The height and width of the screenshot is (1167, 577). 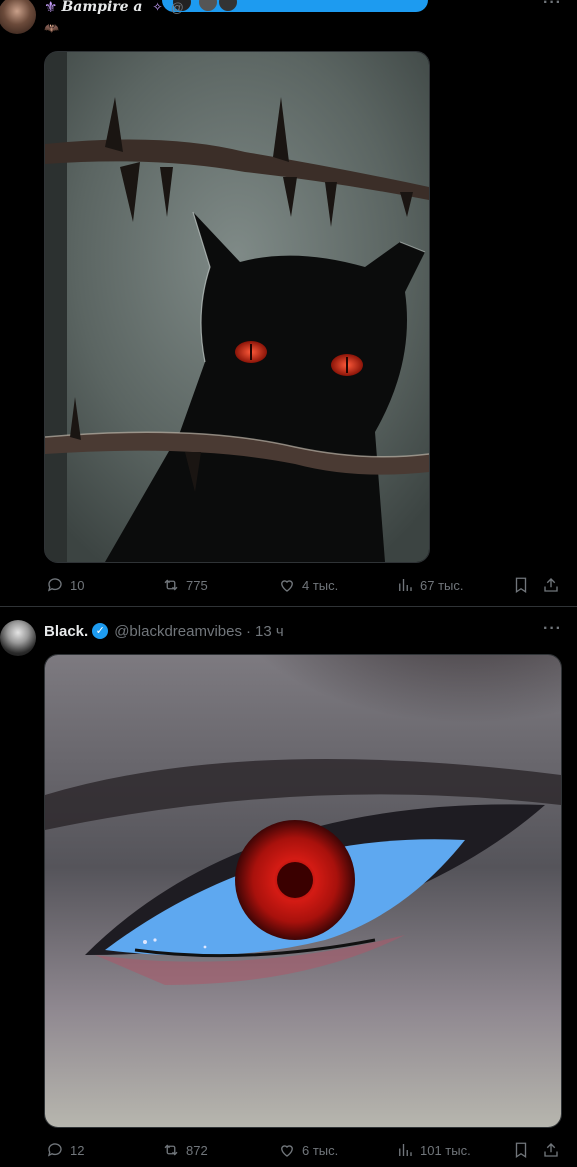 I want to click on views-button: 101 тыс., so click(x=433, y=1150).